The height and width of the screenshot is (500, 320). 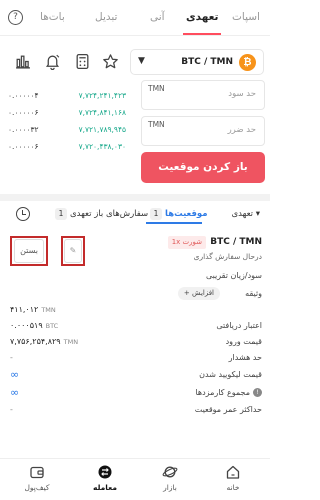 What do you see at coordinates (106, 17) in the screenshot?
I see `tab-convert: تبدیل` at bounding box center [106, 17].